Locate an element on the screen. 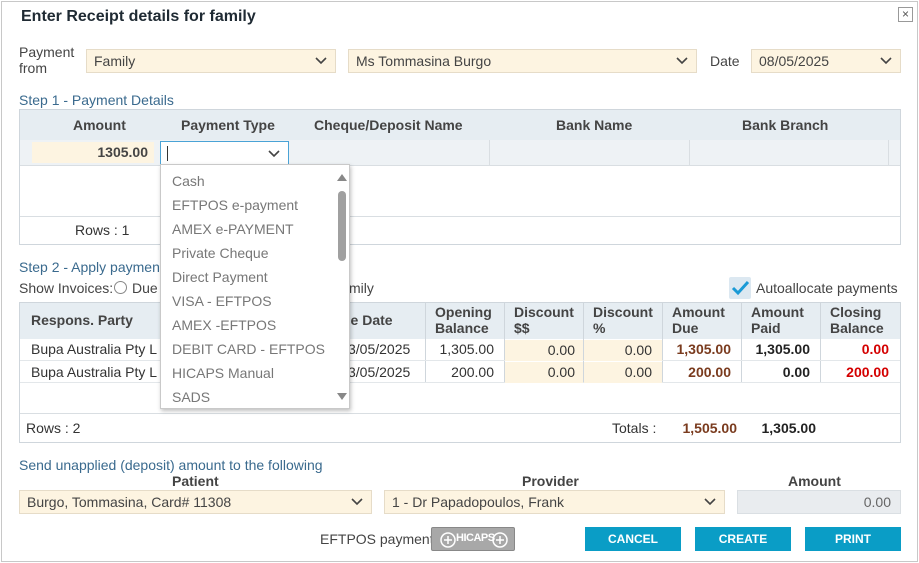  option-direct-payment: Direct Payment is located at coordinates (220, 277).